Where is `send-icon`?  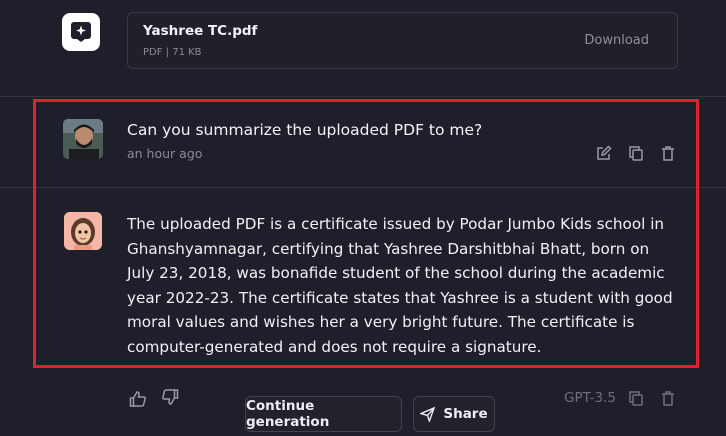
send-icon is located at coordinates (428, 414).